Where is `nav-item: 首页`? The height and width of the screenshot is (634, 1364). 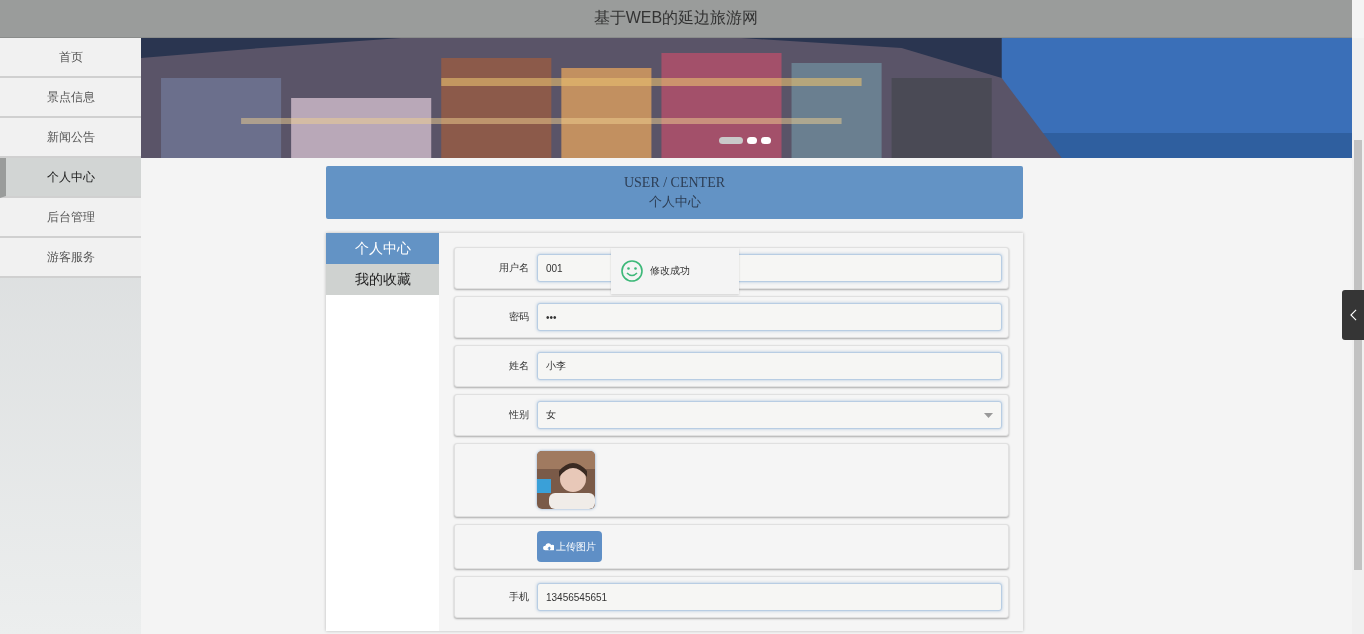
nav-item: 首页 is located at coordinates (70, 58).